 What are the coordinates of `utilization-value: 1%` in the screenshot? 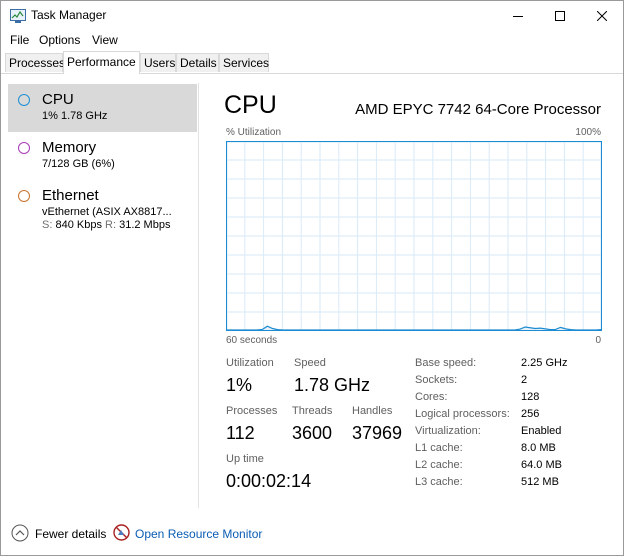 It's located at (239, 385).